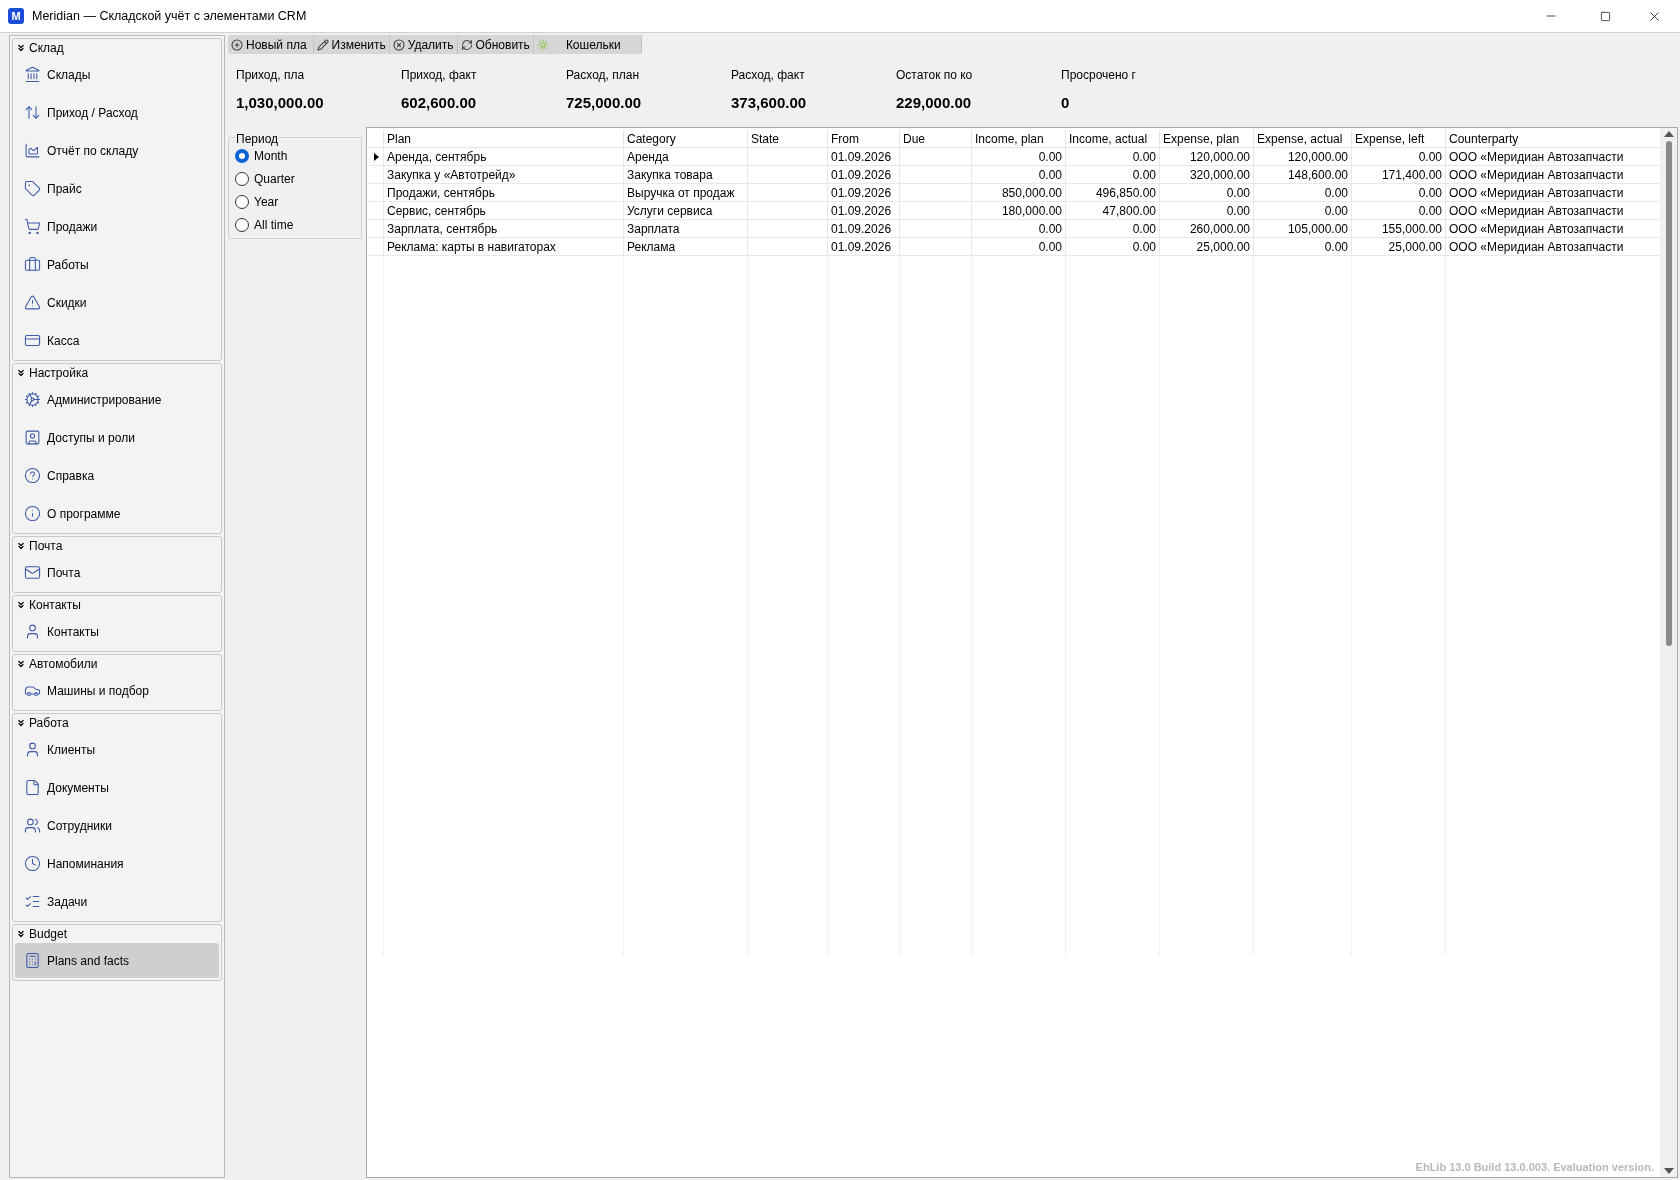 The width and height of the screenshot is (1680, 1180). Describe the element at coordinates (935, 139) in the screenshot. I see `column-header: Due` at that location.